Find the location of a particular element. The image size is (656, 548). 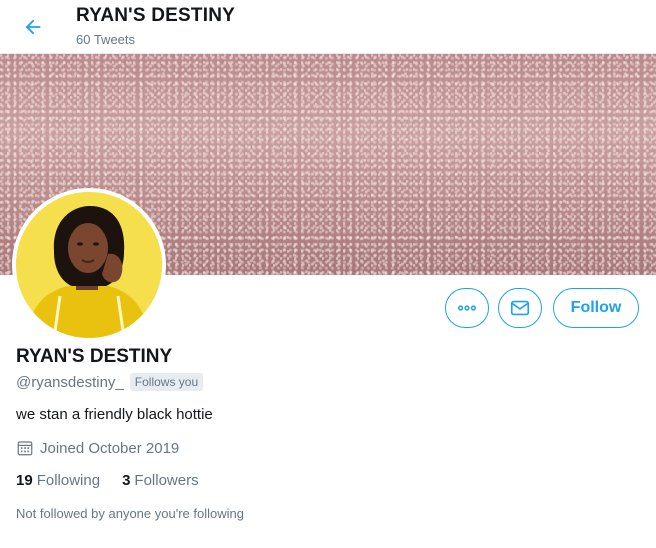

following-count: 19 is located at coordinates (24, 480).